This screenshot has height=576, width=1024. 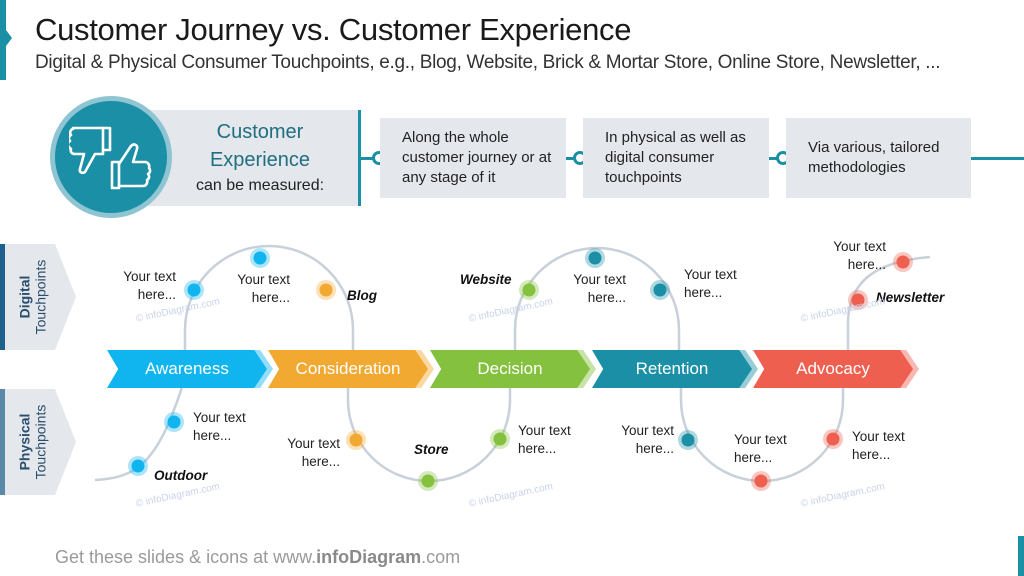 I want to click on stage-chevron-consideration: Consideration, so click(x=351, y=369).